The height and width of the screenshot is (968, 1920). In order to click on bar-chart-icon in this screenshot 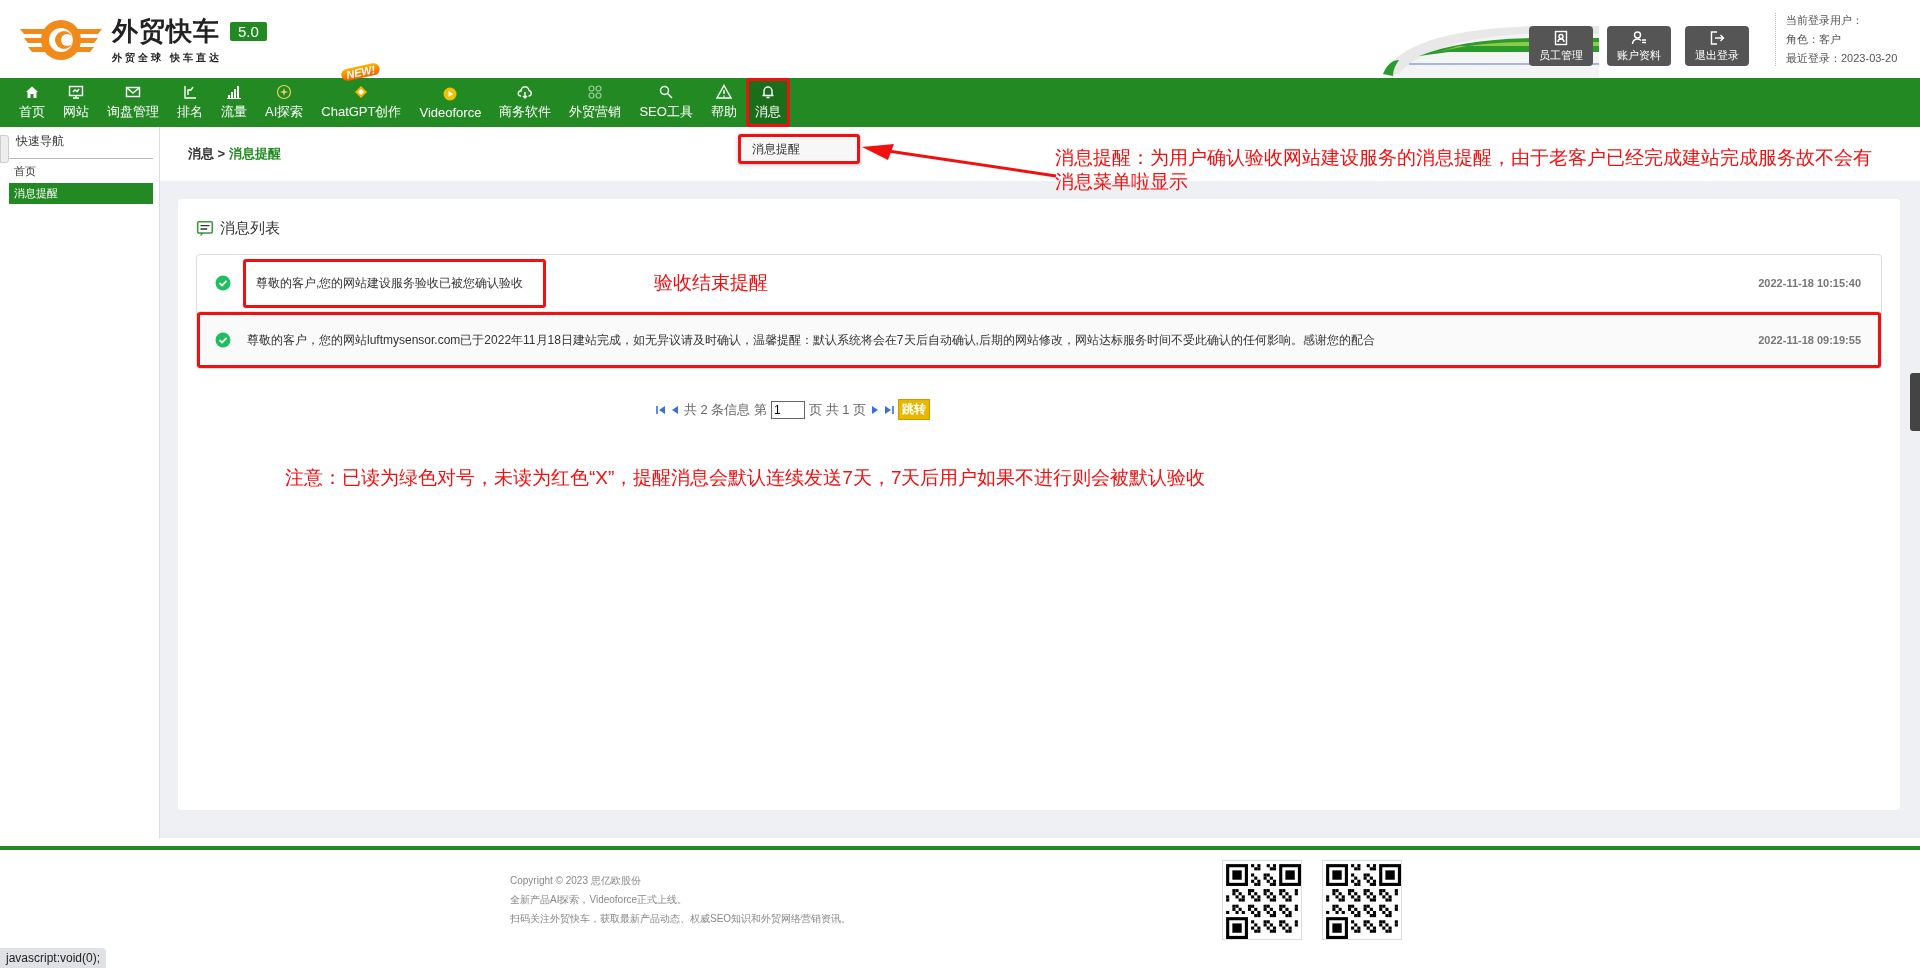, I will do `click(234, 92)`.